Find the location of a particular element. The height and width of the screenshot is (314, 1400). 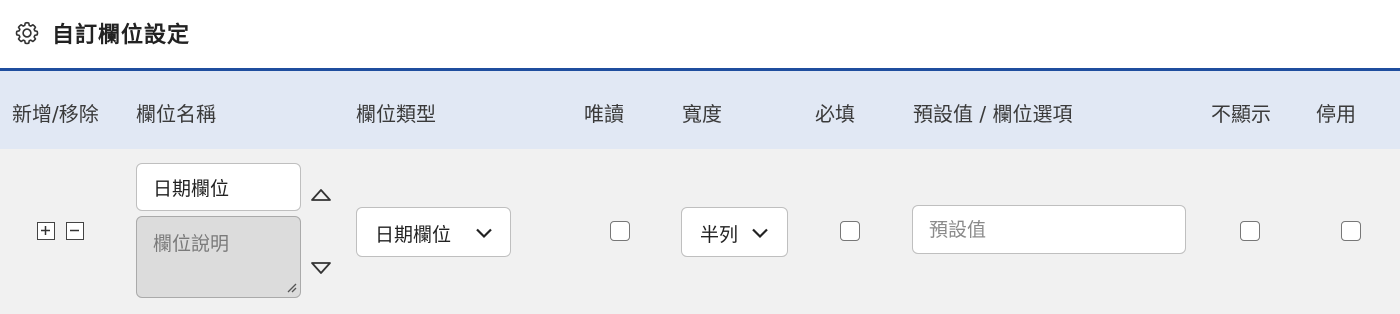

column-header-width: 寬度 is located at coordinates (702, 114).